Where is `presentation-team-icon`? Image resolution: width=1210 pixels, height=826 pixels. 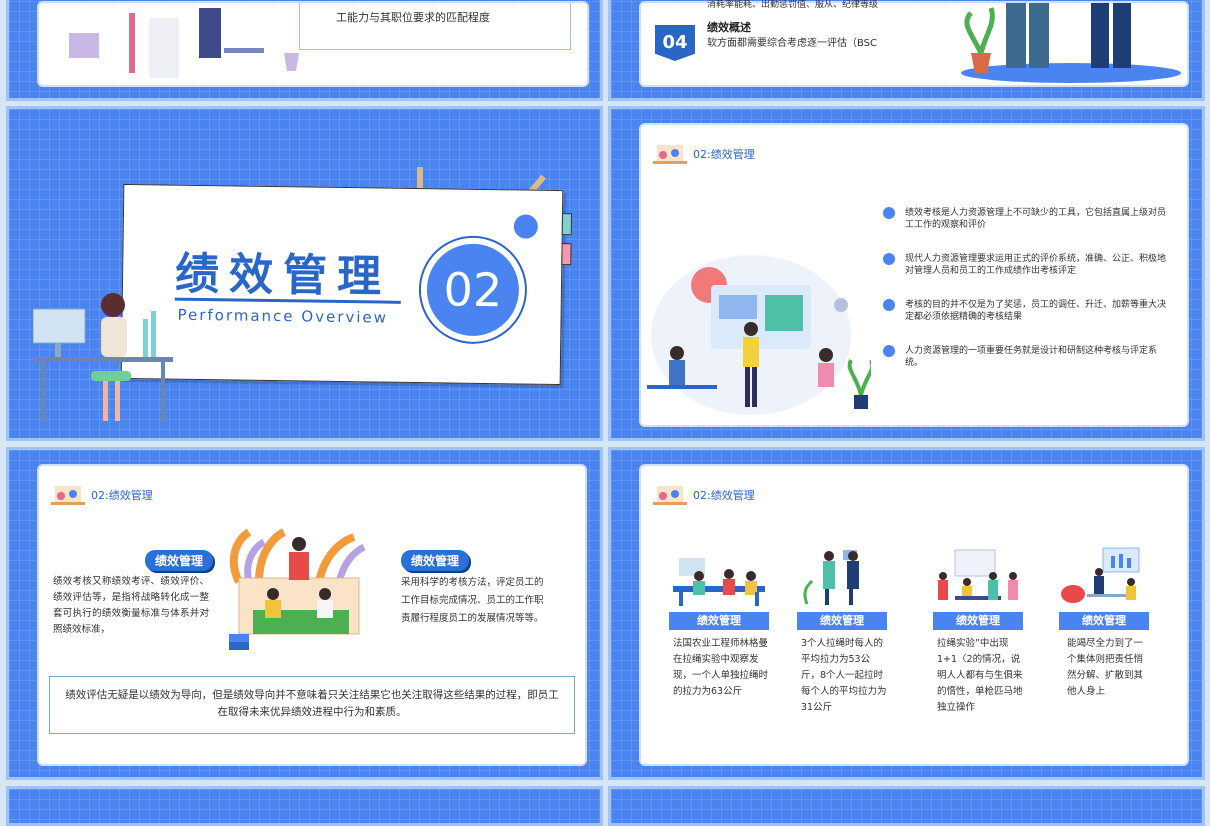
presentation-team-icon is located at coordinates (1100, 575).